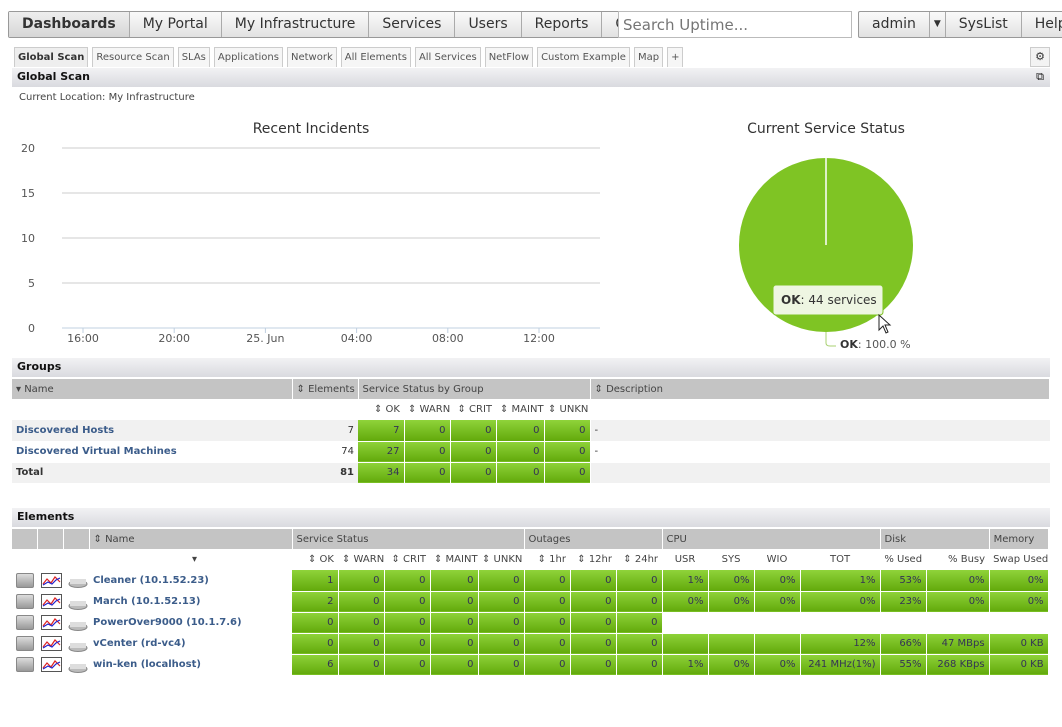 This screenshot has height=727, width=1062. What do you see at coordinates (958, 644) in the screenshot?
I see `metric--busy: 47 MBps` at bounding box center [958, 644].